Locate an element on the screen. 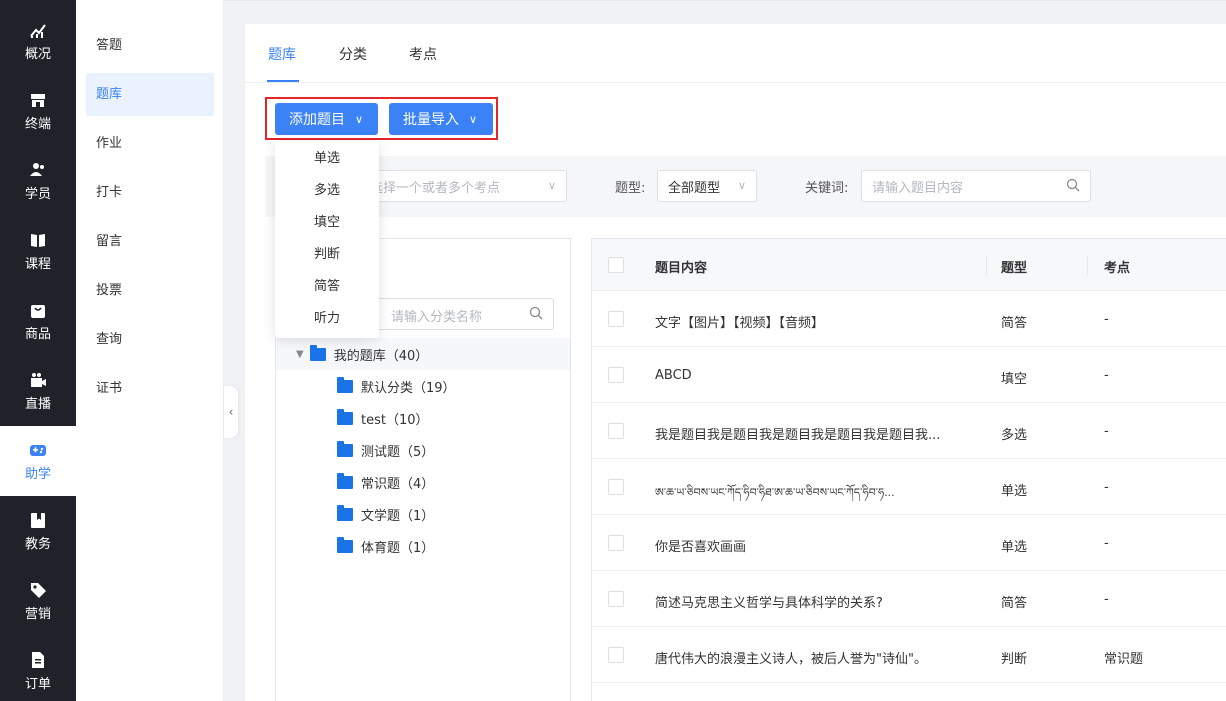  category-search-placeholder: 请输入分类名称 is located at coordinates (437, 317).